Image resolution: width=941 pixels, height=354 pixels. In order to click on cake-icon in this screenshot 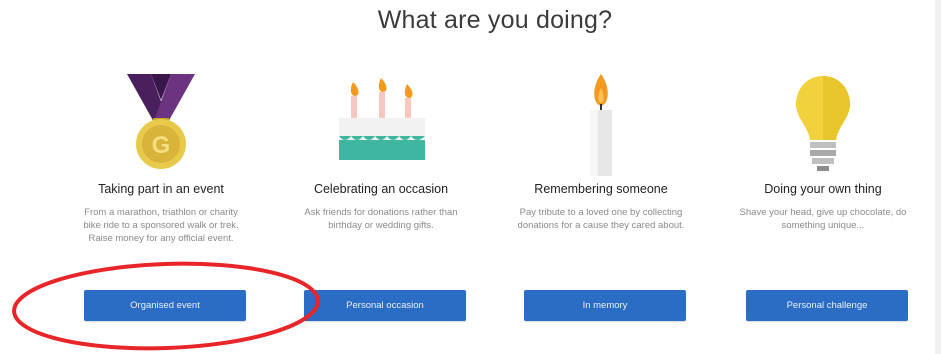, I will do `click(382, 119)`.